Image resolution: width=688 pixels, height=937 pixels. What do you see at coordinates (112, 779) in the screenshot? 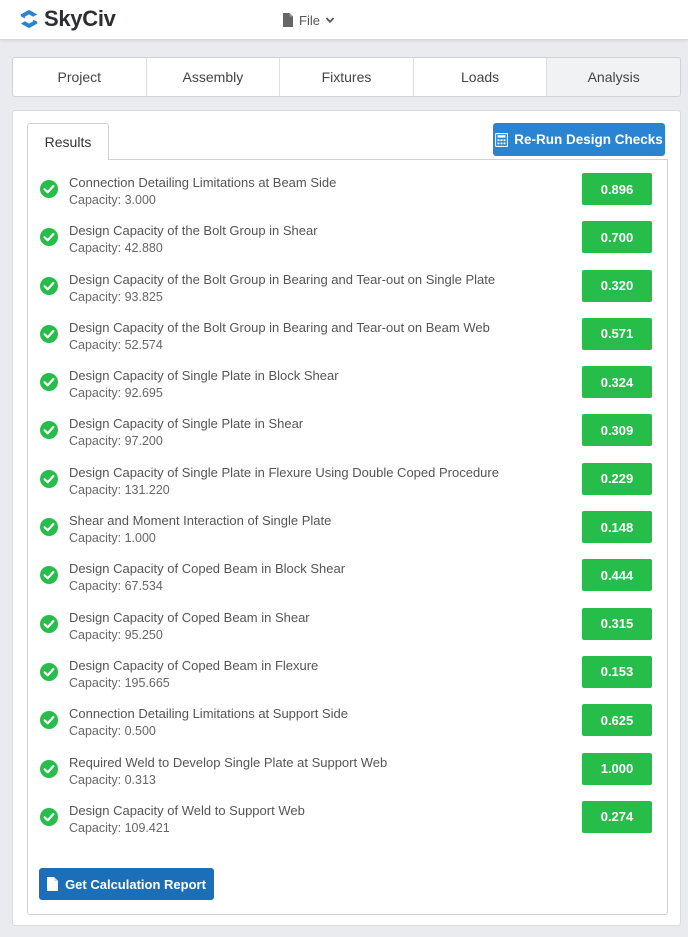
I see `check-capacity: Capacity: 0.313` at bounding box center [112, 779].